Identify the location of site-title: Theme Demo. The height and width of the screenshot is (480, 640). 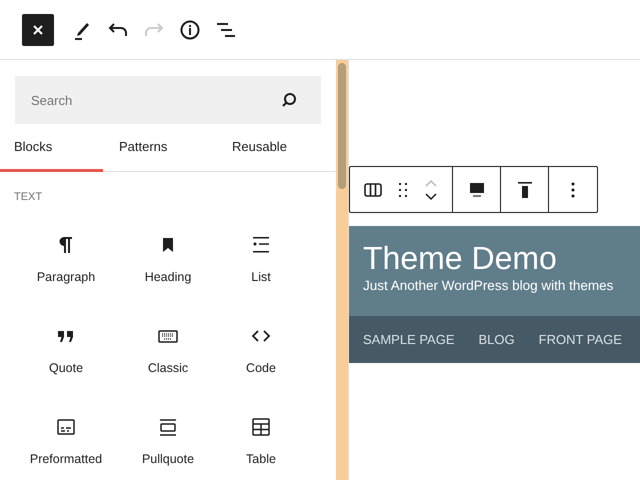
(460, 259).